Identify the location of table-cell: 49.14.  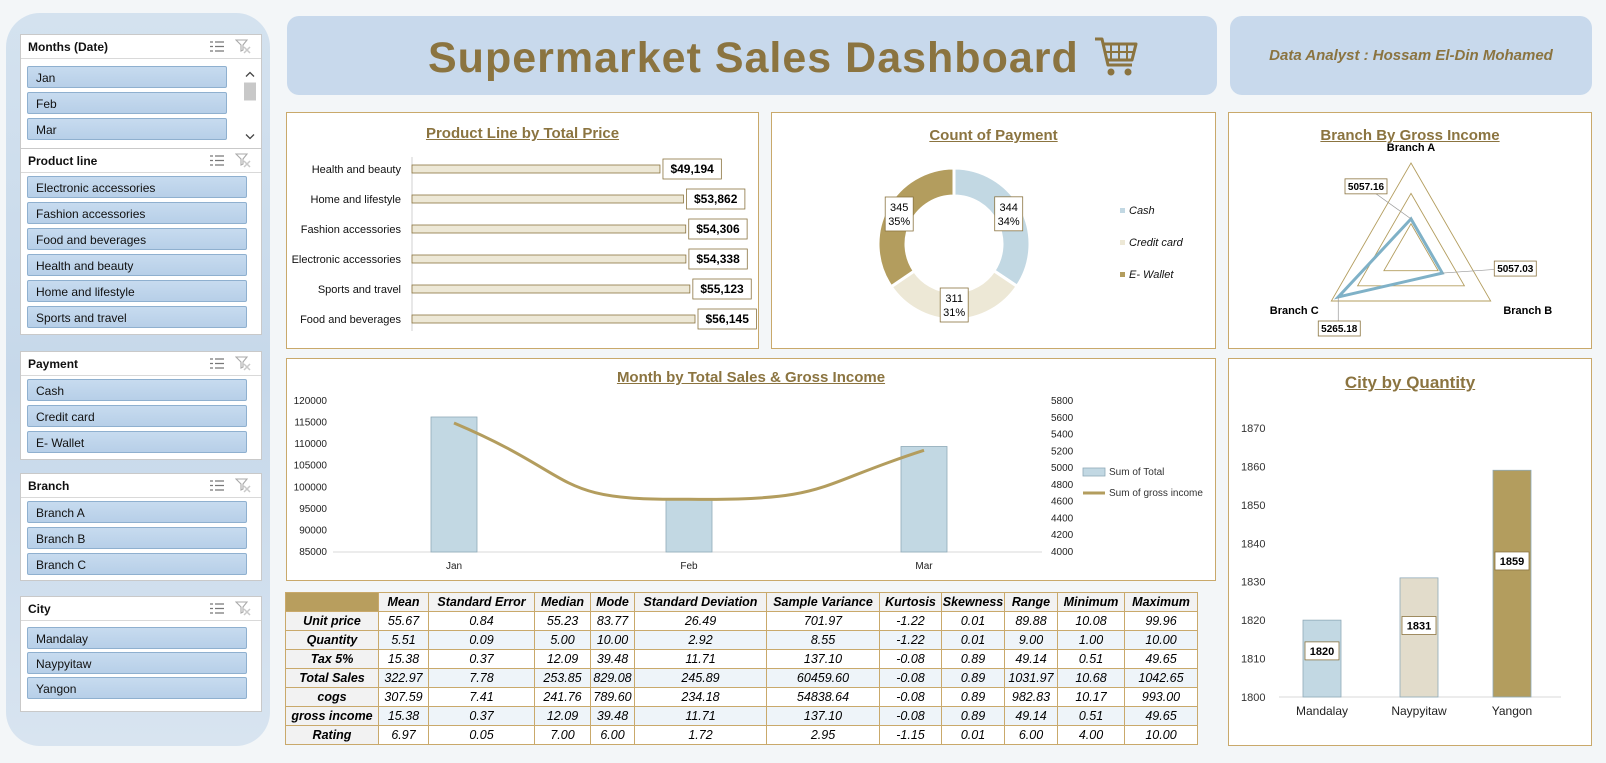
(1031, 716).